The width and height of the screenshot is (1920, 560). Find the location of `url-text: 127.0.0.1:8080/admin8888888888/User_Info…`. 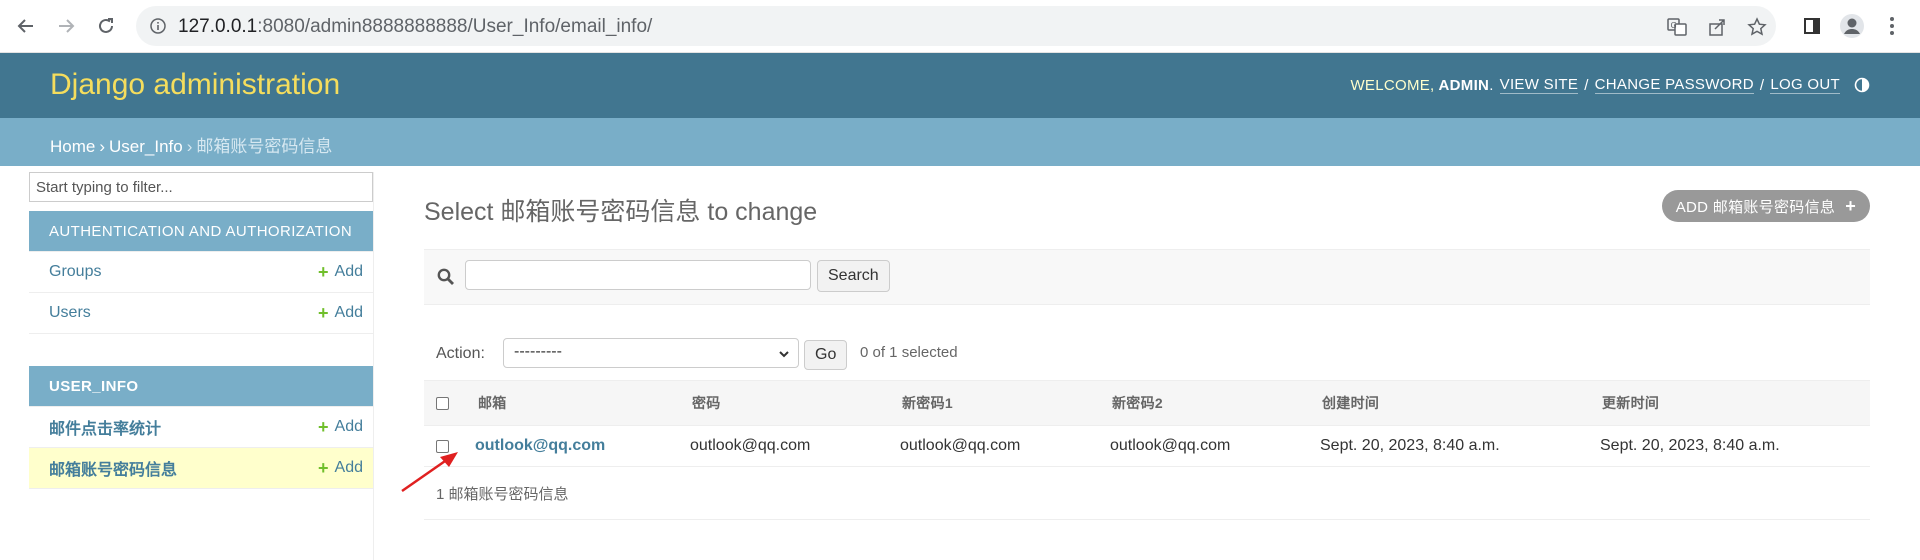

url-text: 127.0.0.1:8080/admin8888888888/User_Info… is located at coordinates (415, 27).